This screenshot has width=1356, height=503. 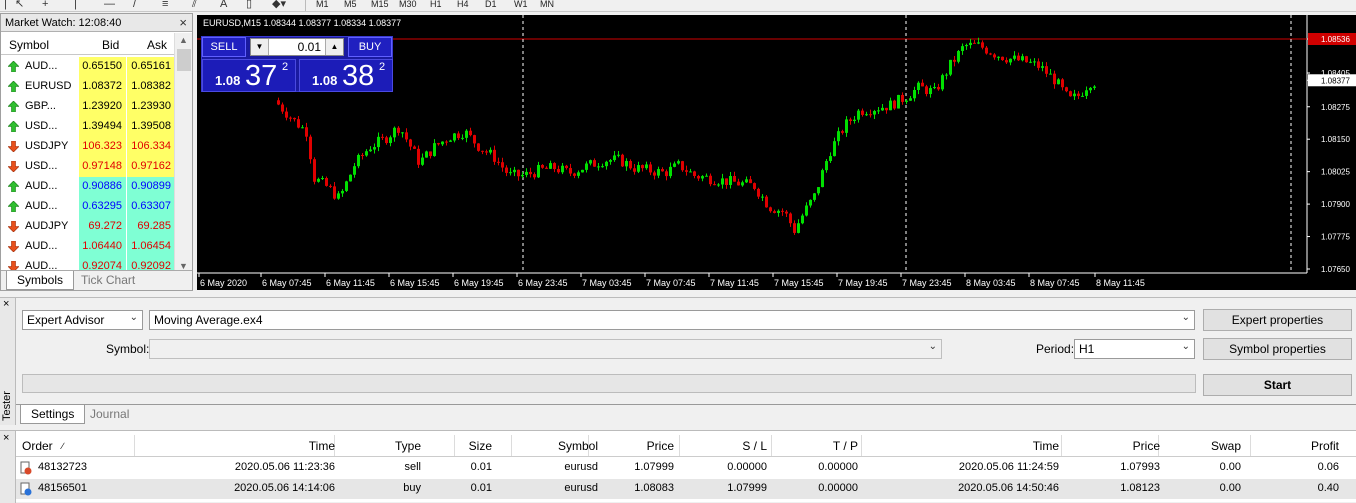 I want to click on arrows-dropdown-icon: ◆▾, so click(x=279, y=5).